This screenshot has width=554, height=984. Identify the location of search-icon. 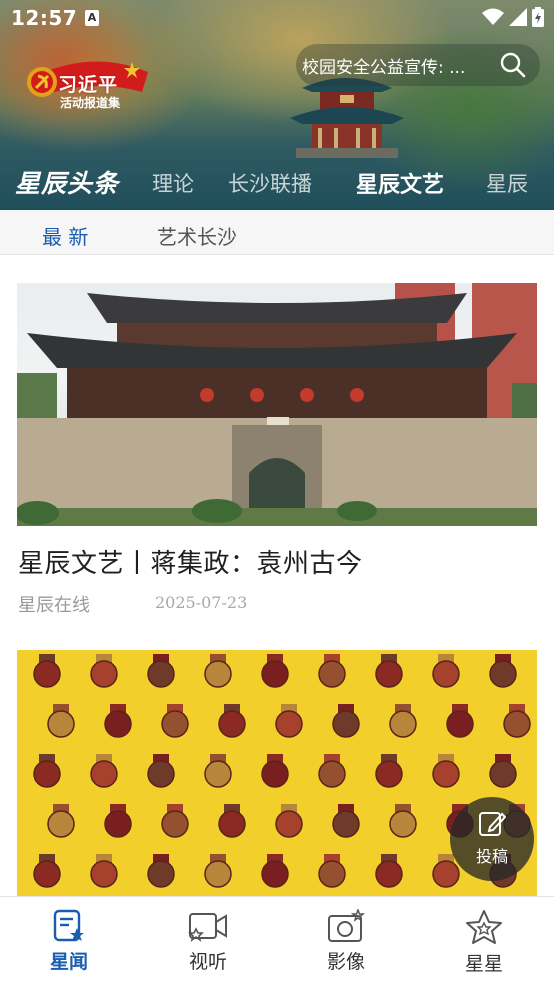
(513, 65).